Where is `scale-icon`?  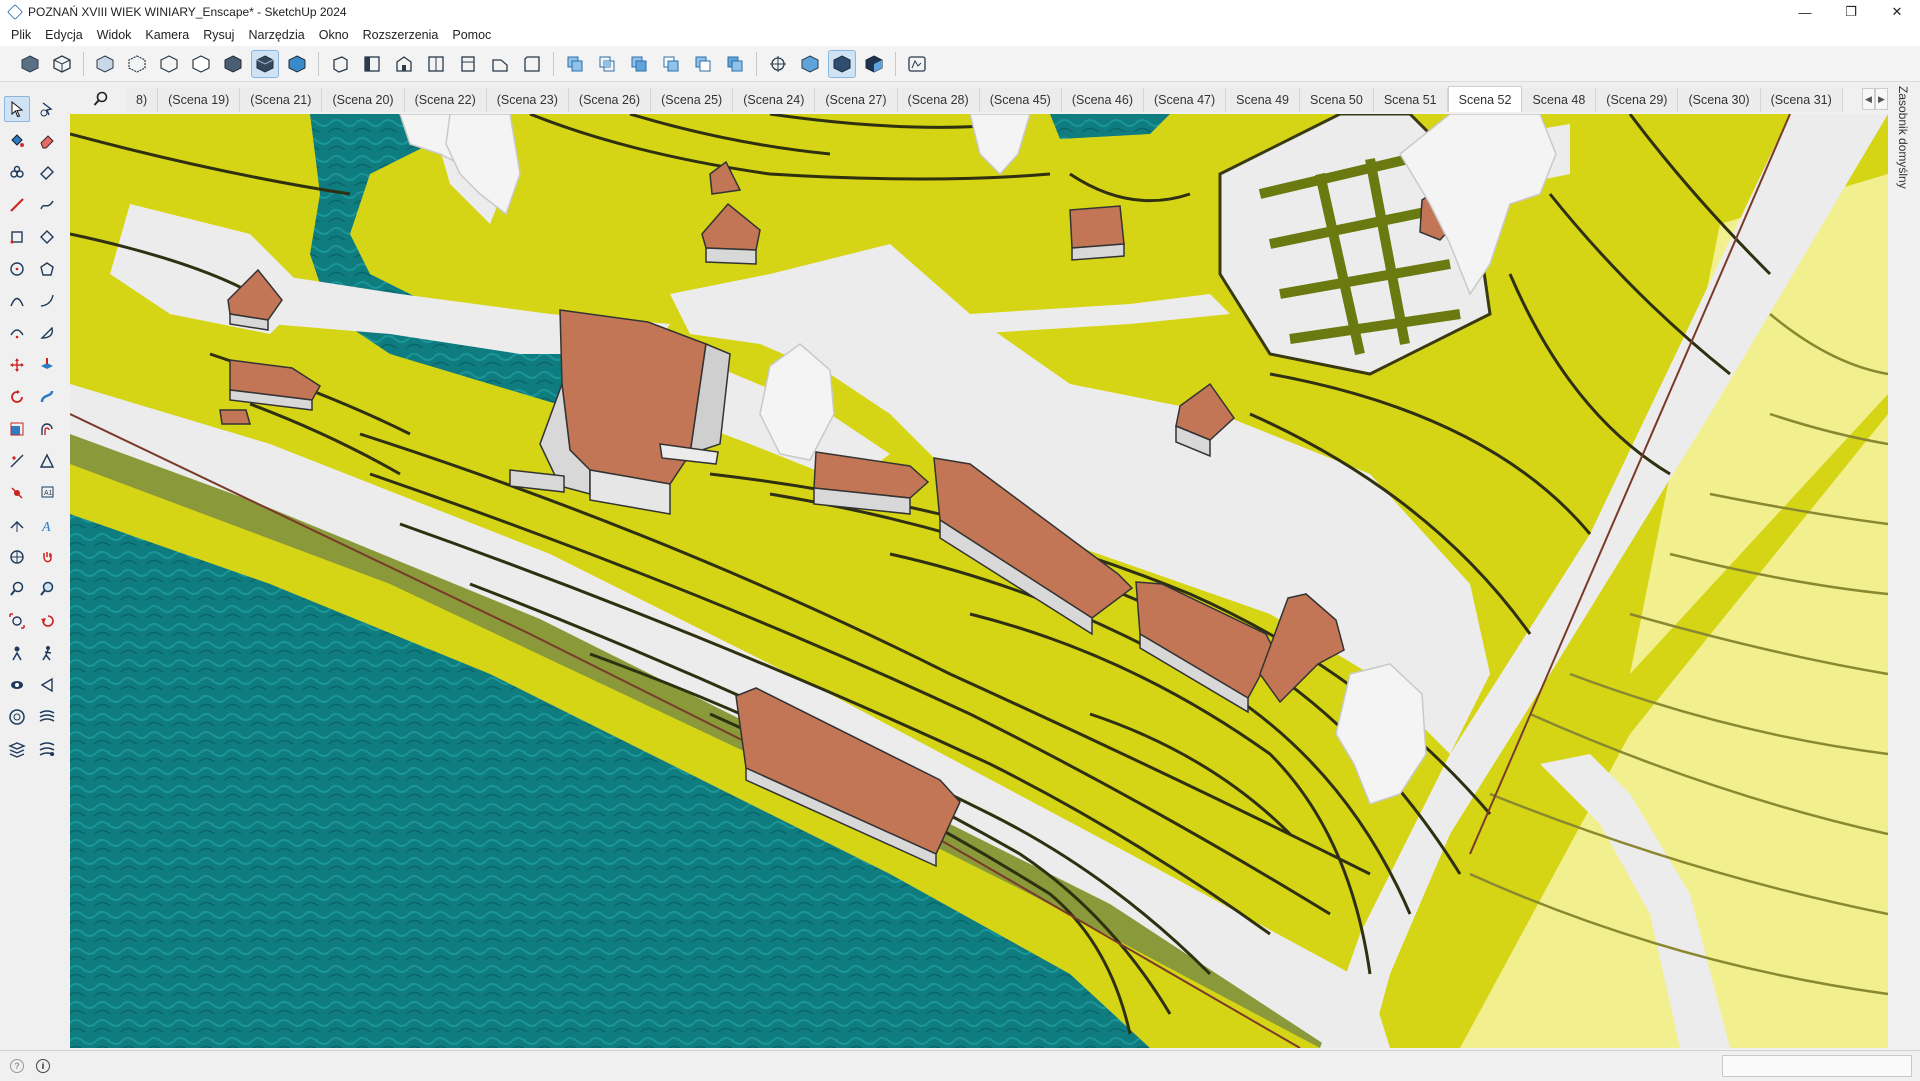 scale-icon is located at coordinates (17, 429).